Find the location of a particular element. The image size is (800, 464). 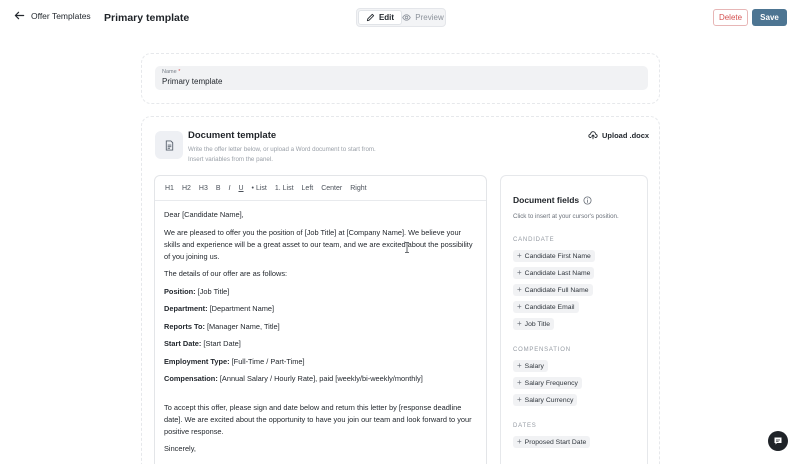

detail-label: Compensation: is located at coordinates (191, 378).